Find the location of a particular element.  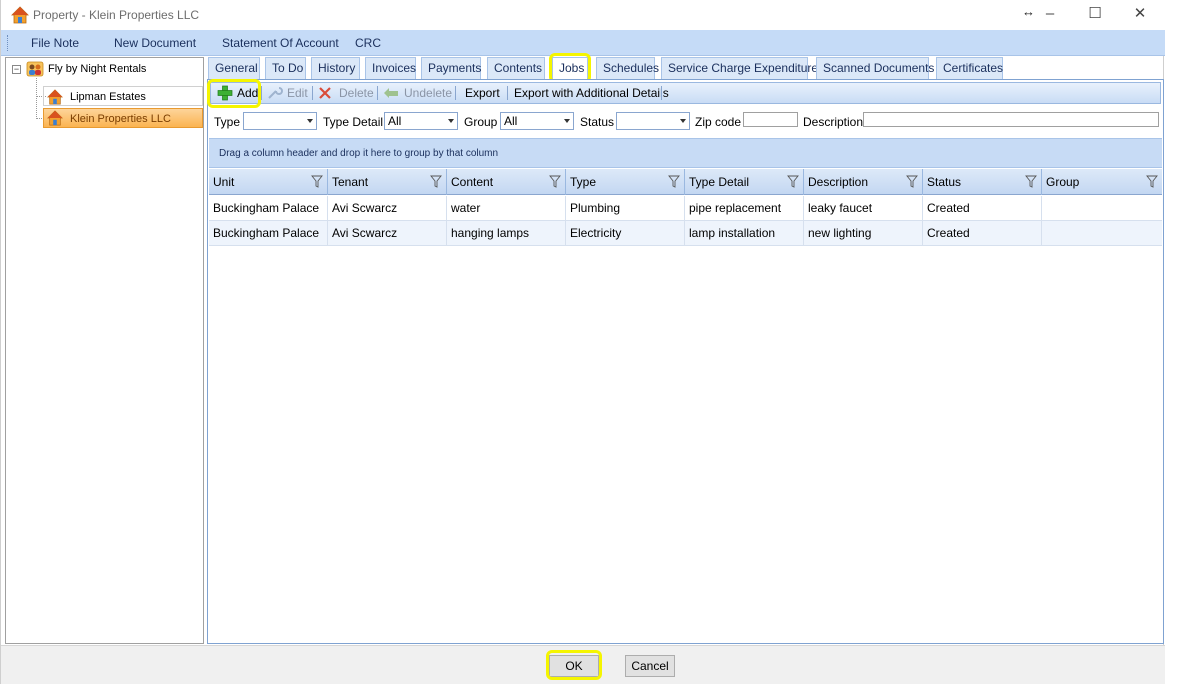

column-header-status: Status is located at coordinates (982, 182).